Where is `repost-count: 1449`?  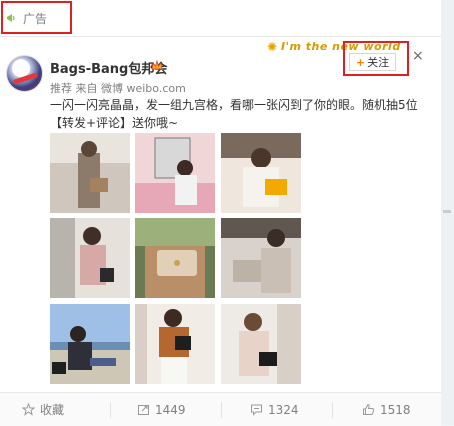 repost-count: 1449 is located at coordinates (170, 409).